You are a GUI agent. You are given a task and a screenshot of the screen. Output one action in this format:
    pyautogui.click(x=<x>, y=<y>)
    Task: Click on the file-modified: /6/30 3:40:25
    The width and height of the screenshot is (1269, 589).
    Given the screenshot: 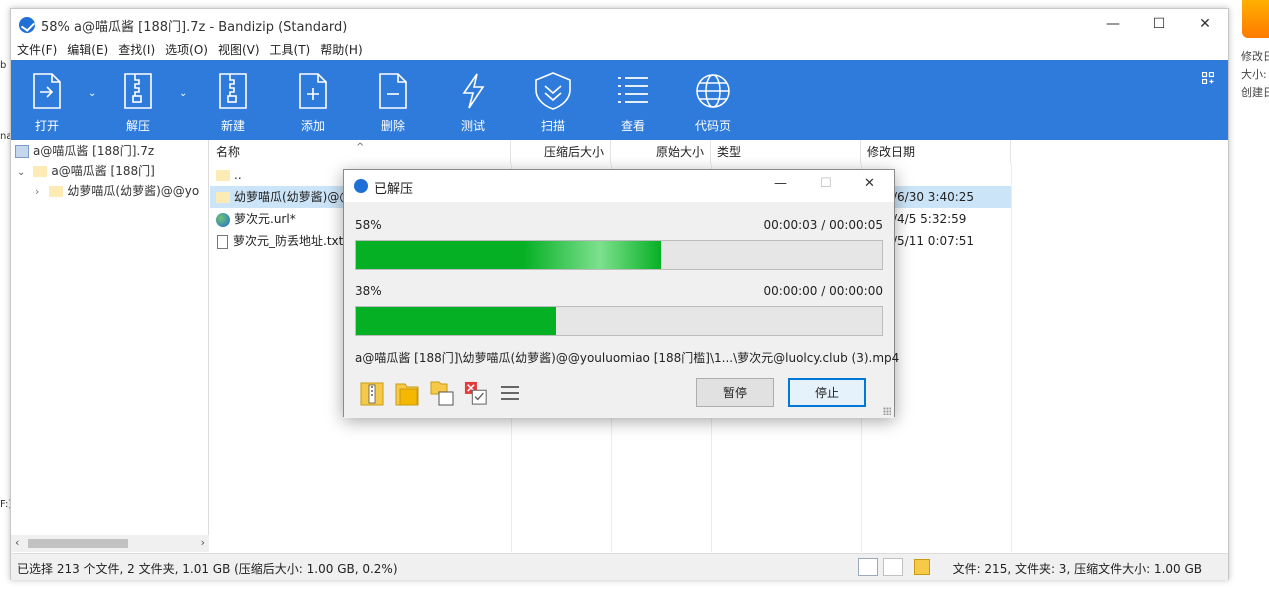 What is the action you would take?
    pyautogui.click(x=934, y=197)
    